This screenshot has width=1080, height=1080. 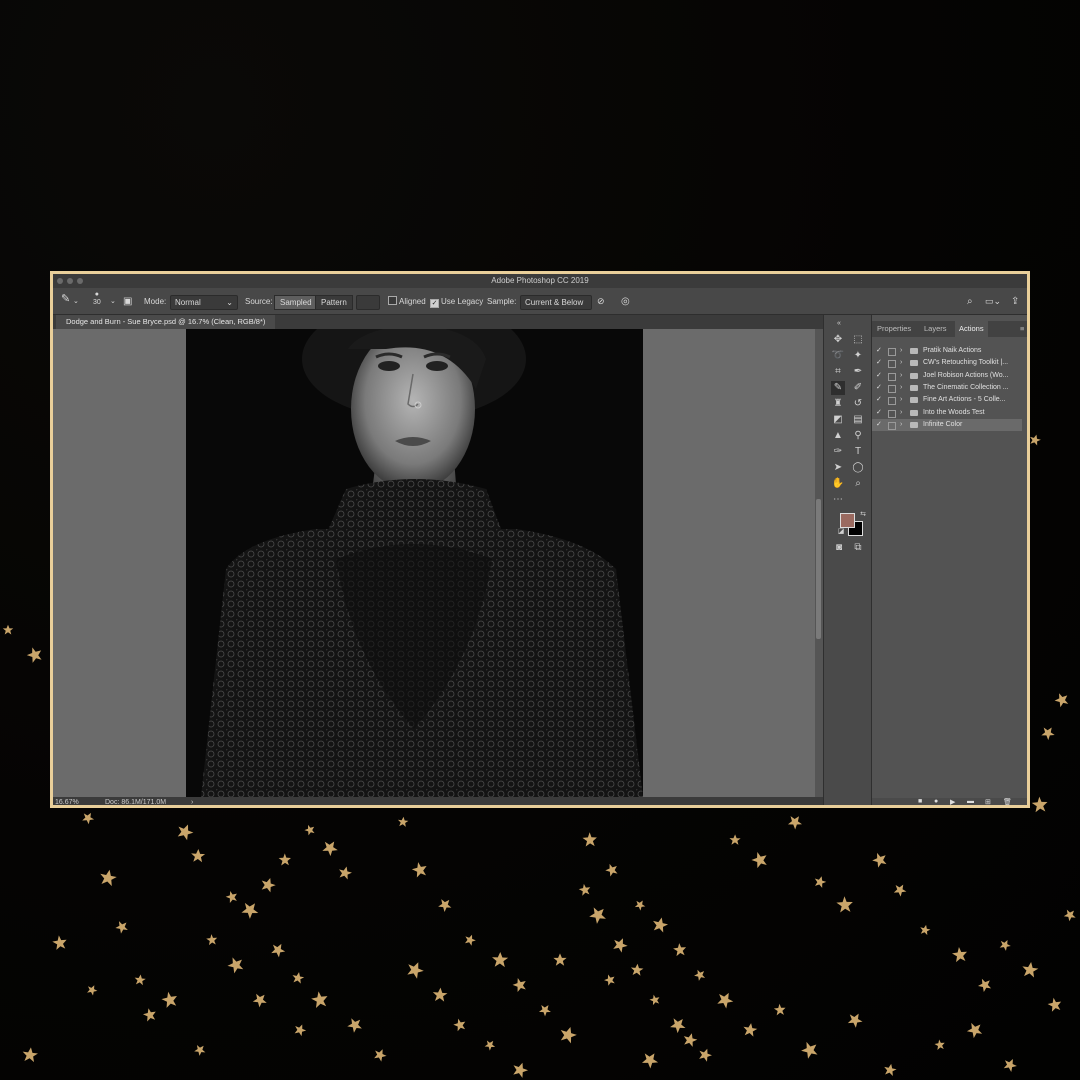 I want to click on source-pattern-button: Pattern, so click(x=334, y=302).